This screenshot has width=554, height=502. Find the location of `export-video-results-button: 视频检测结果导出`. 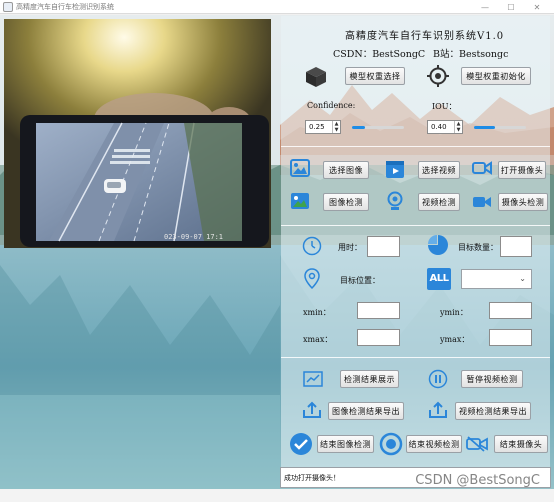

export-video-results-button: 视频检测结果导出 is located at coordinates (493, 411).